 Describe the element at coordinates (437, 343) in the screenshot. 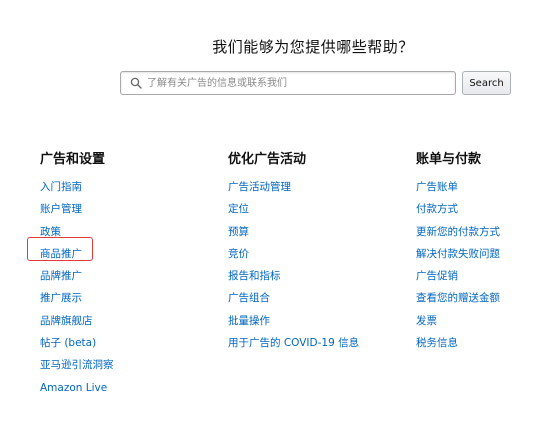

I see `link-tax-information: 税务信息` at that location.